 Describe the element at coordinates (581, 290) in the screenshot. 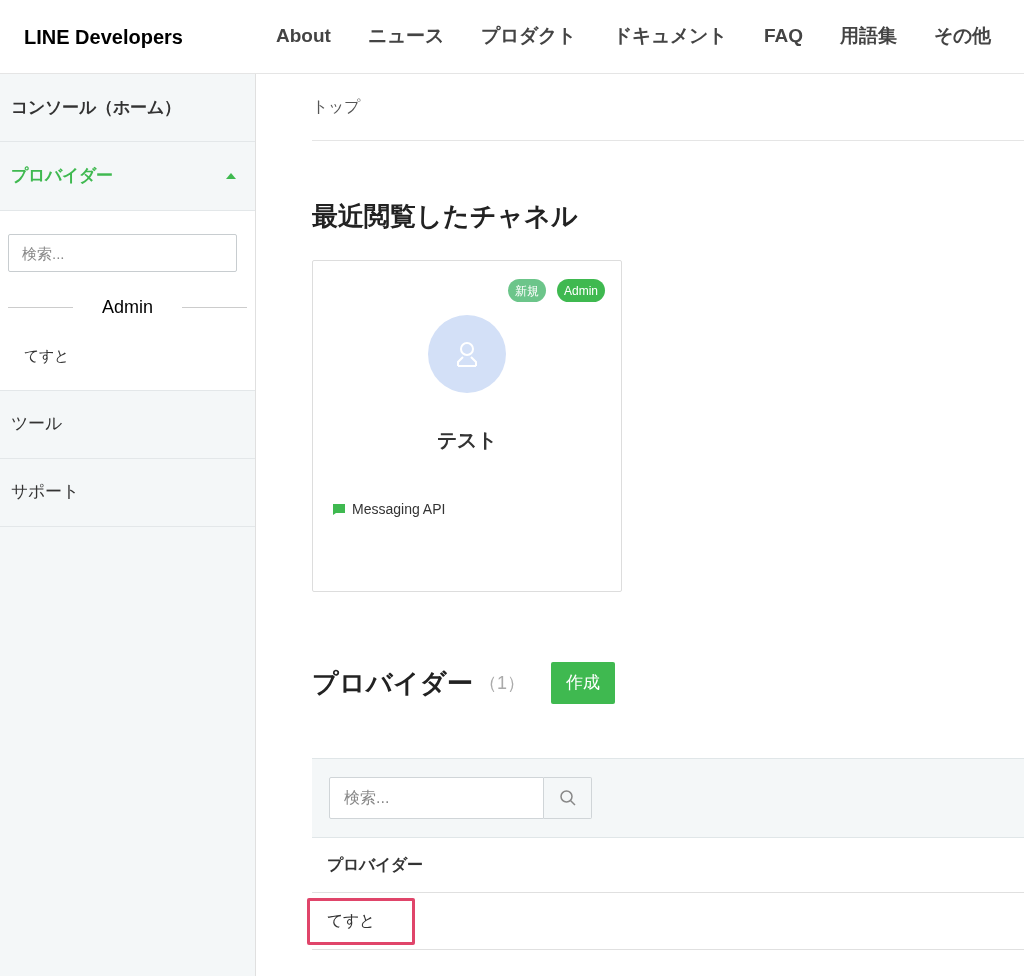

I see `channel-badge: Admin` at that location.